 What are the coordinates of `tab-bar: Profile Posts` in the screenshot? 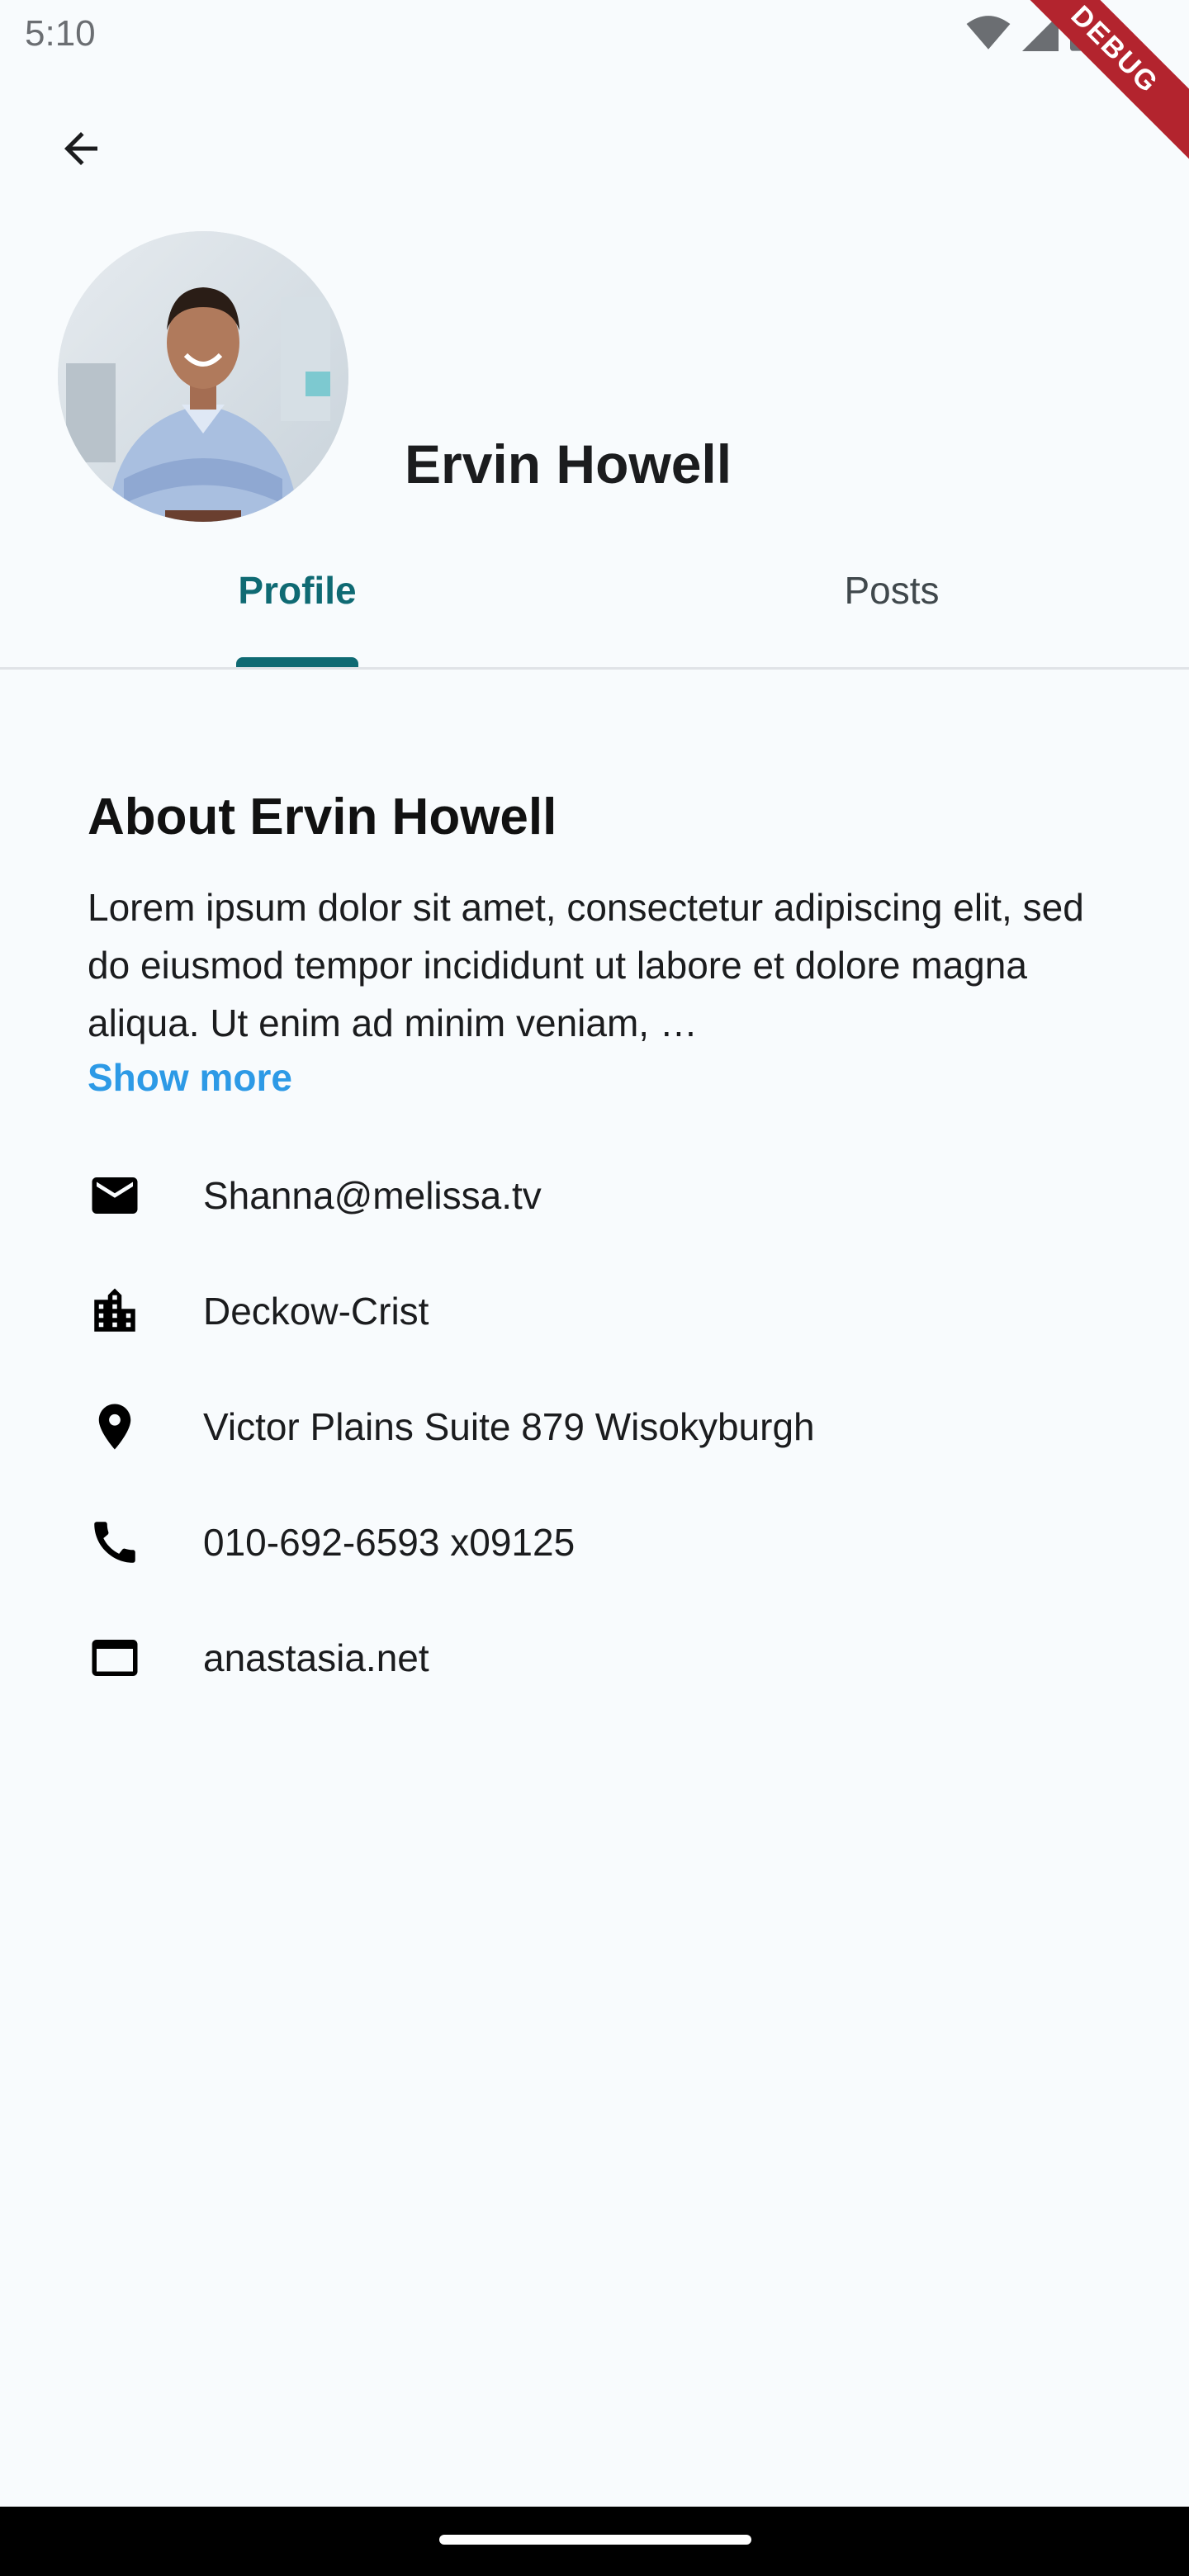 It's located at (594, 607).